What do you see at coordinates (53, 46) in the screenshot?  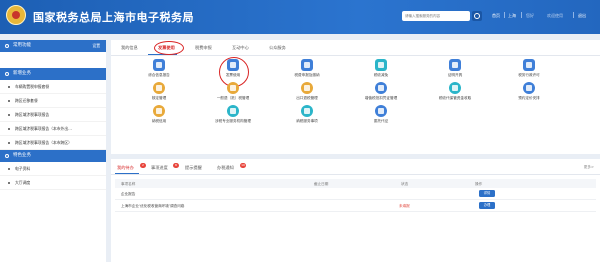 I see `sidebar-section-common: 常用功能 设置` at bounding box center [53, 46].